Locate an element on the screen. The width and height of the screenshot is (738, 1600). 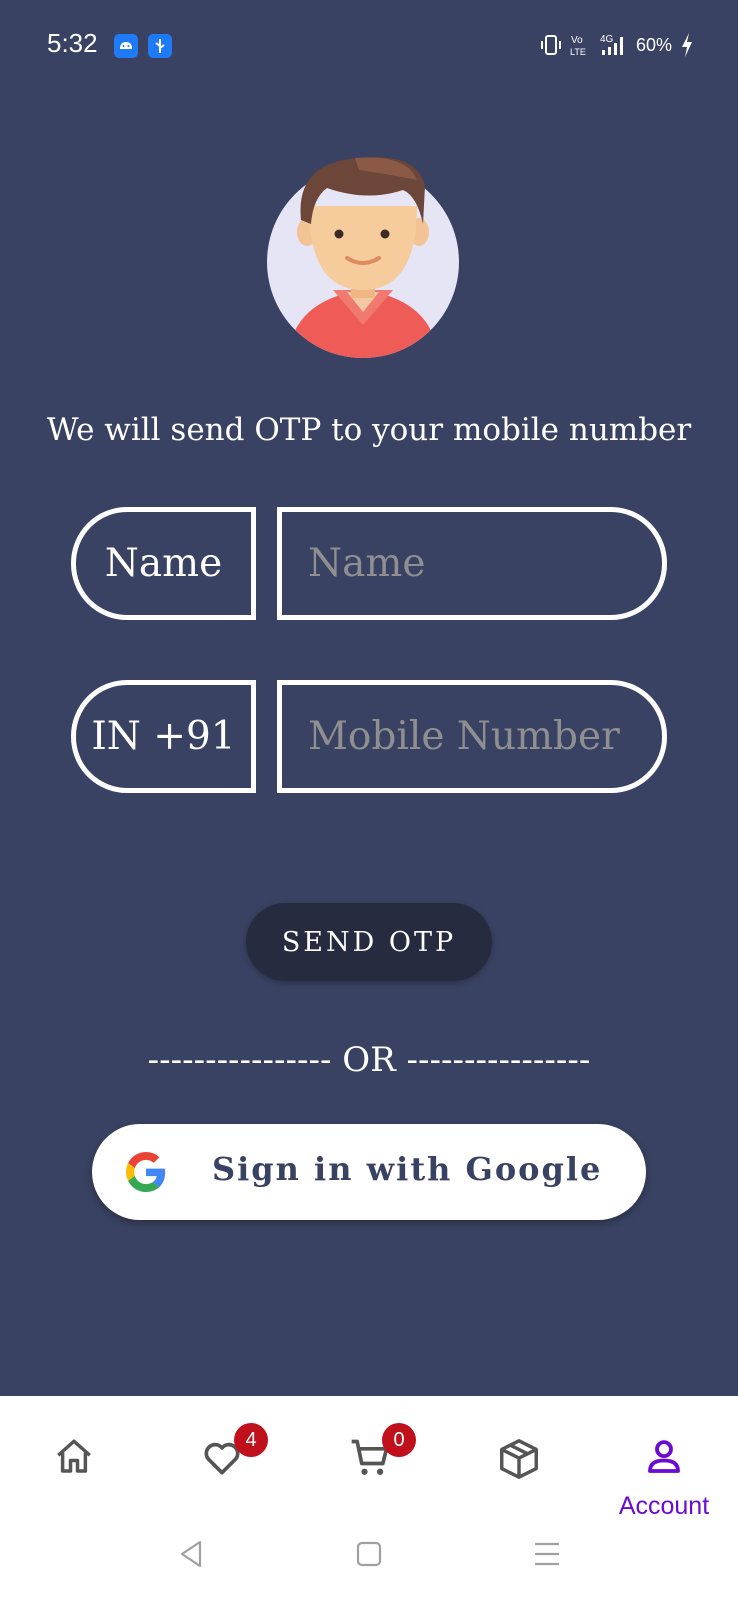
recent-apps-icon is located at coordinates (547, 1554).